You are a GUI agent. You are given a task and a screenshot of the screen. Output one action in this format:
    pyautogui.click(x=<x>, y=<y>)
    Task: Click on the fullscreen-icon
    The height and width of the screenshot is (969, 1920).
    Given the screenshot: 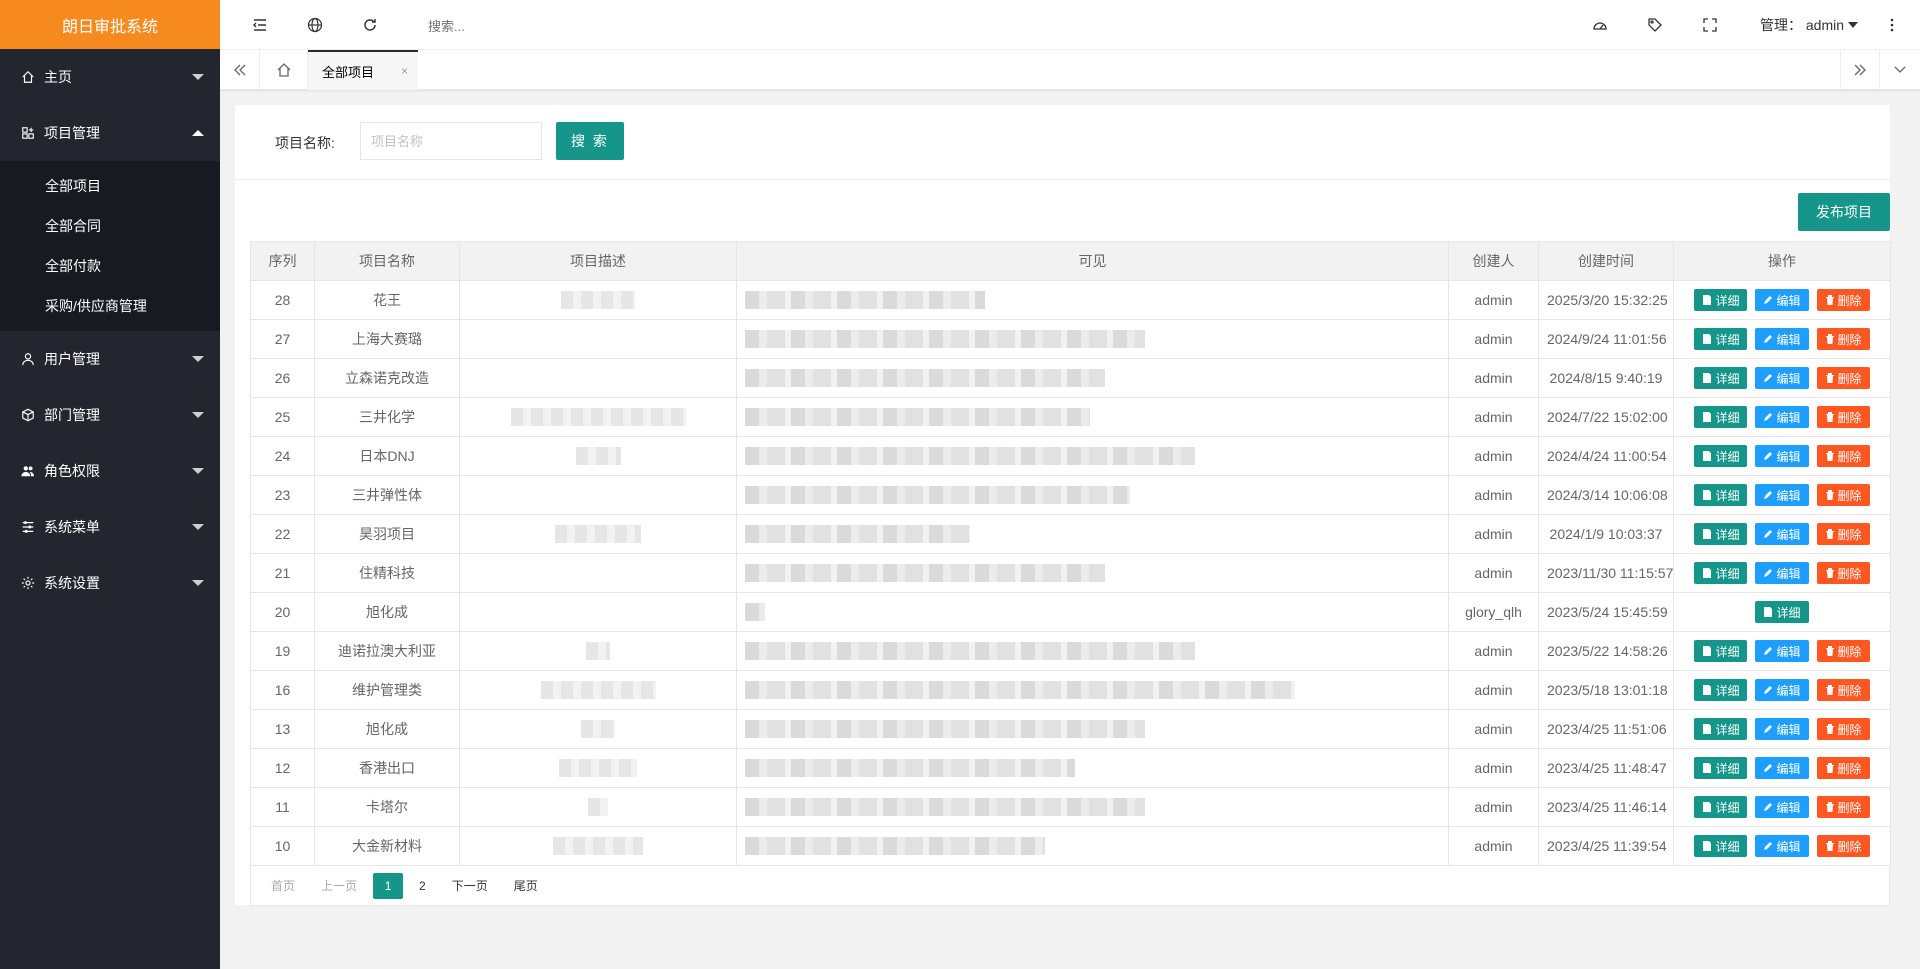 What is the action you would take?
    pyautogui.click(x=1710, y=25)
    